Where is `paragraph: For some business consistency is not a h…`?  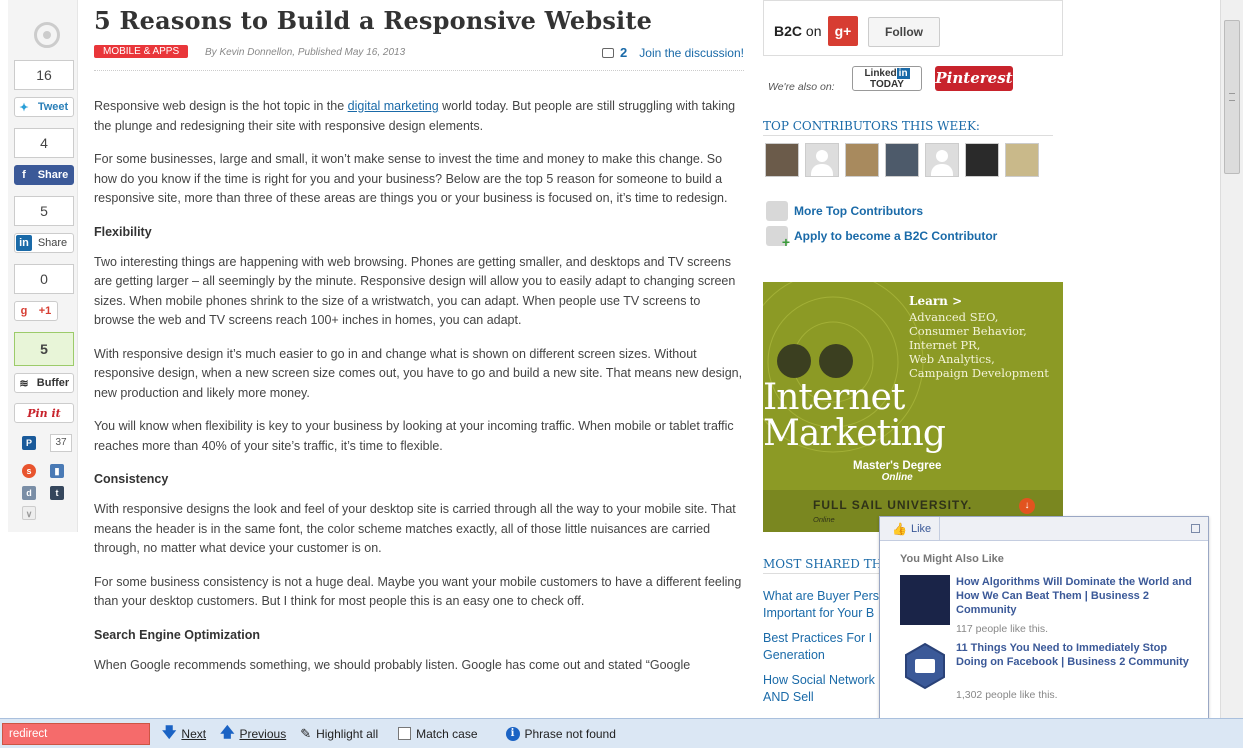
paragraph: For some business consistency is not a h… is located at coordinates (418, 591).